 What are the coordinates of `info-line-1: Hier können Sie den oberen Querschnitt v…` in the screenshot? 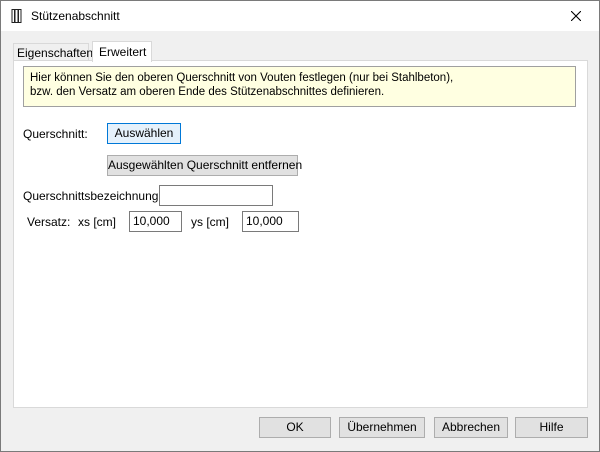 It's located at (242, 78).